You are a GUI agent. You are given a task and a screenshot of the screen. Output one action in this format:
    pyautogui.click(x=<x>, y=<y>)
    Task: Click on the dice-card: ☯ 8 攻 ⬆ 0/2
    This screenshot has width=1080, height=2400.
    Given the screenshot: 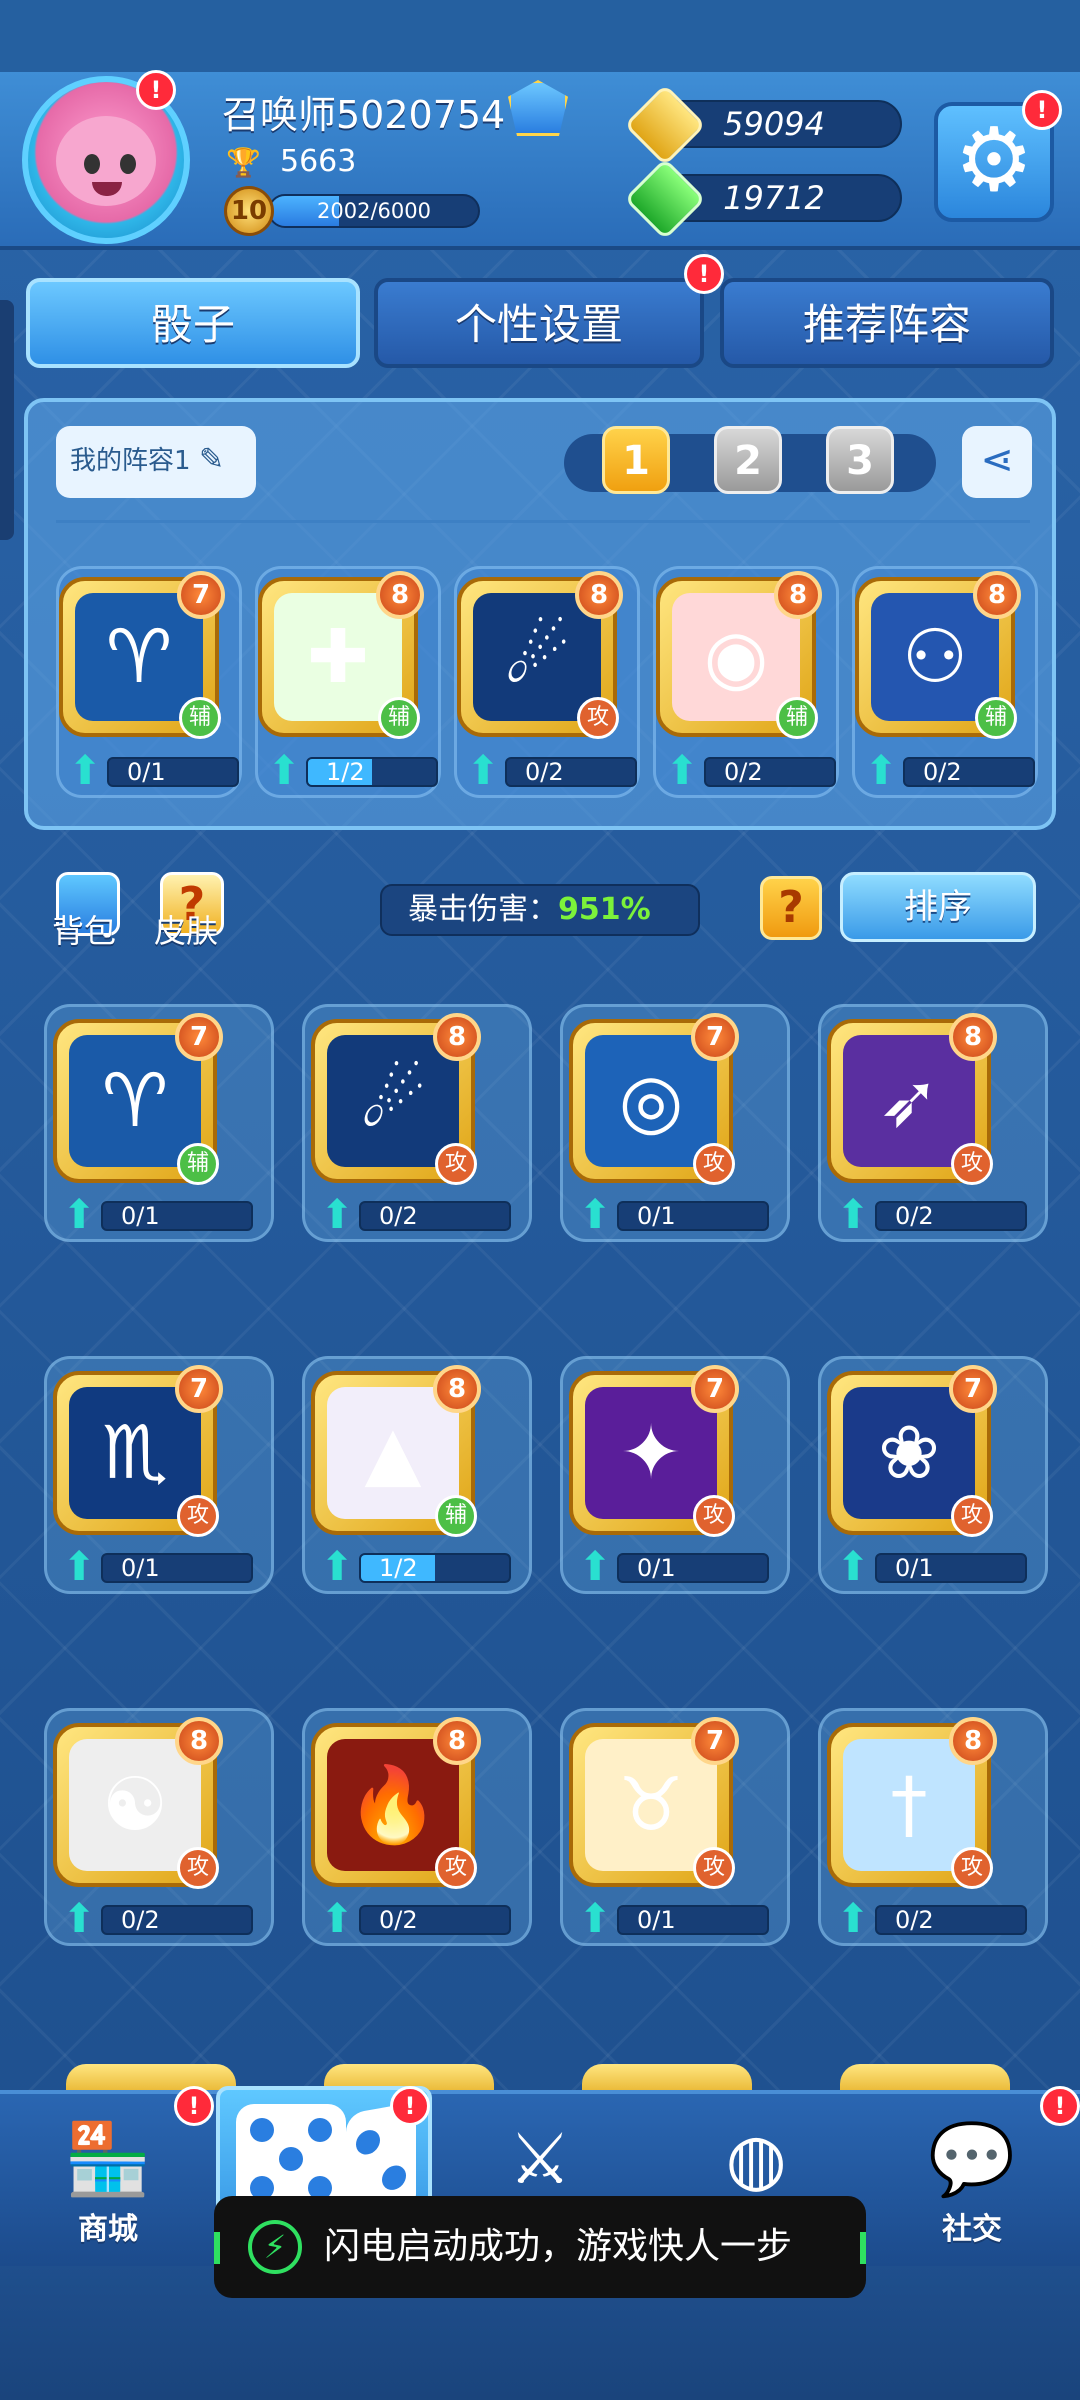 What is the action you would take?
    pyautogui.click(x=159, y=1827)
    